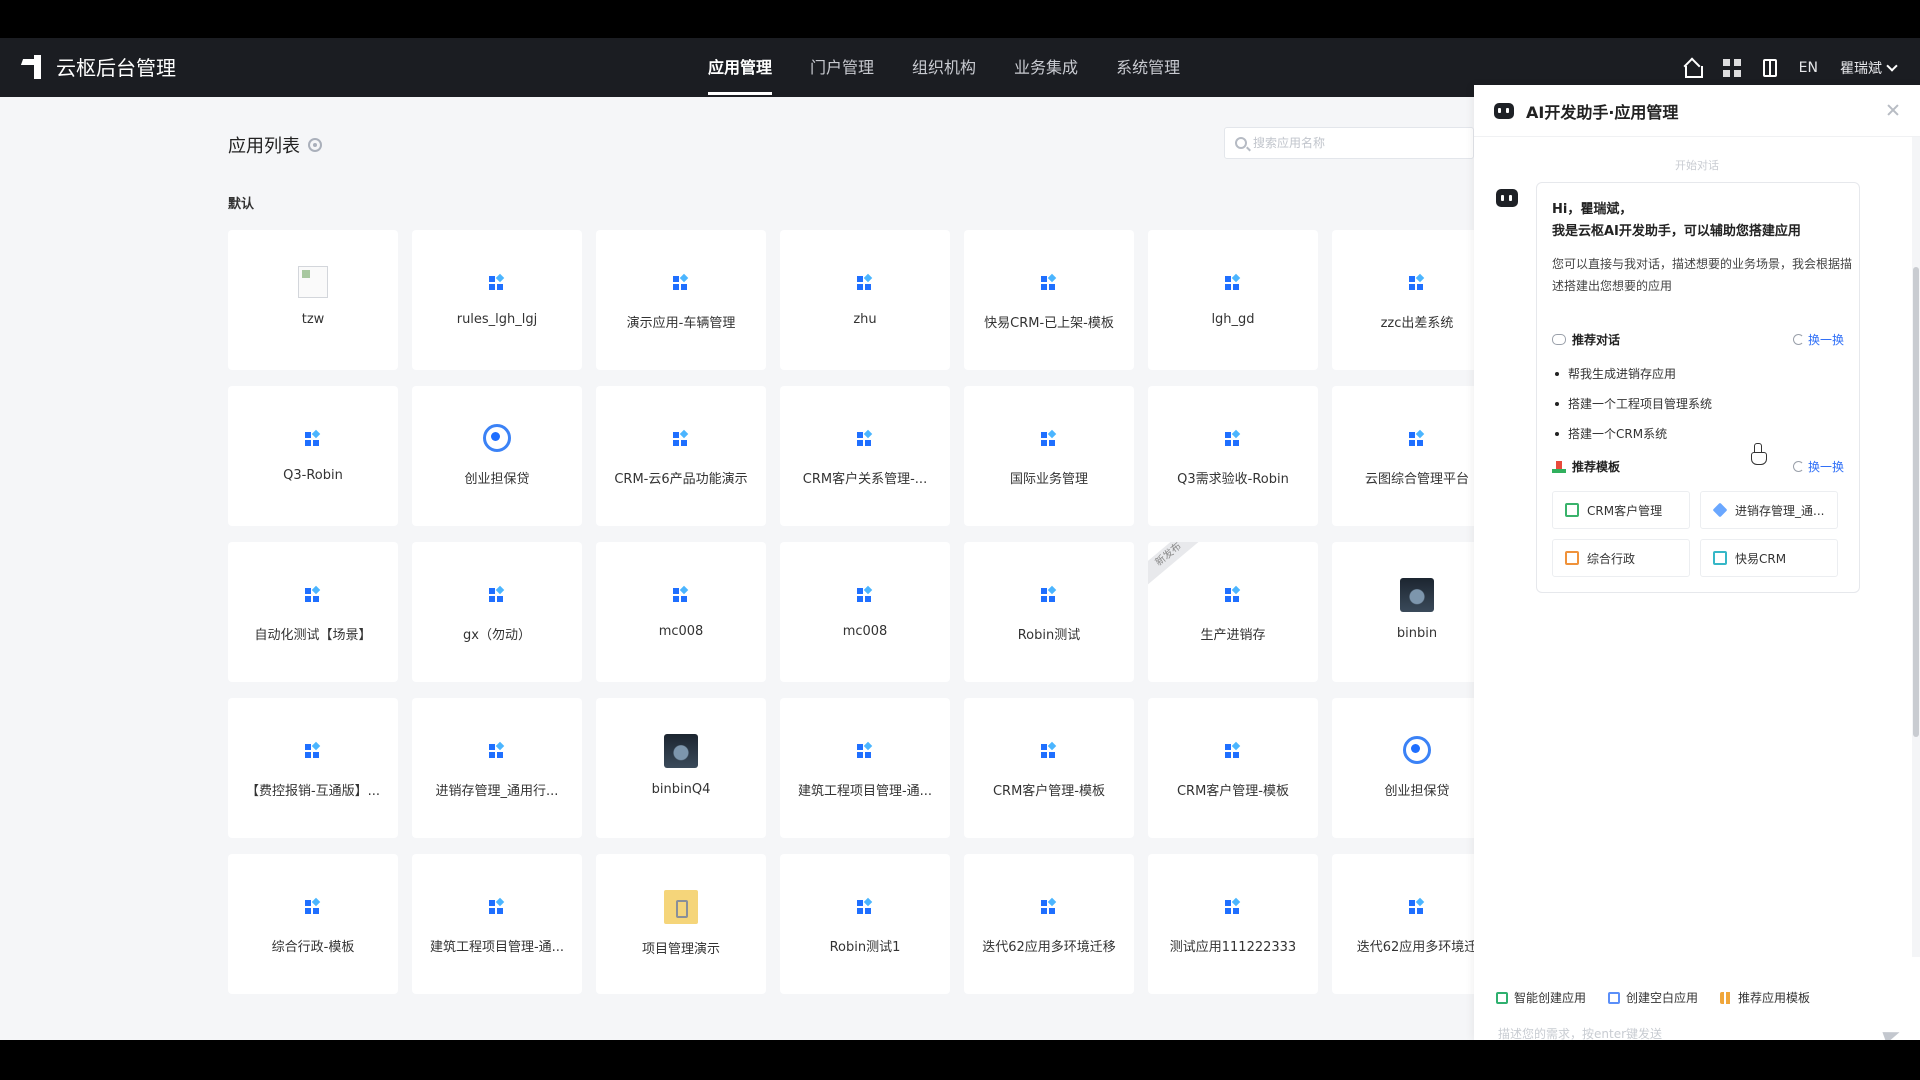  I want to click on app-card: 演示应用-车辆管理, so click(681, 300).